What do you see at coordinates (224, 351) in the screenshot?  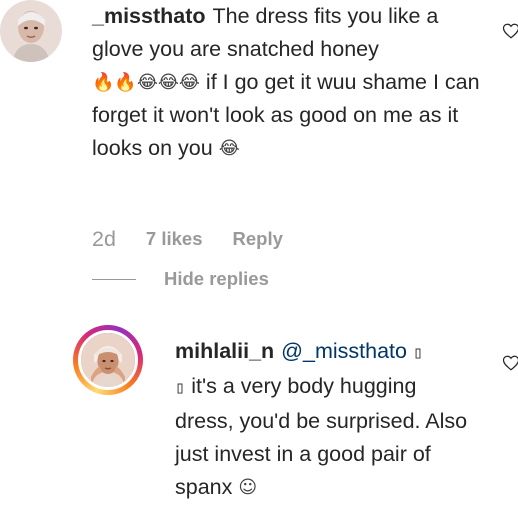 I see `reply-username: mihlalii_n` at bounding box center [224, 351].